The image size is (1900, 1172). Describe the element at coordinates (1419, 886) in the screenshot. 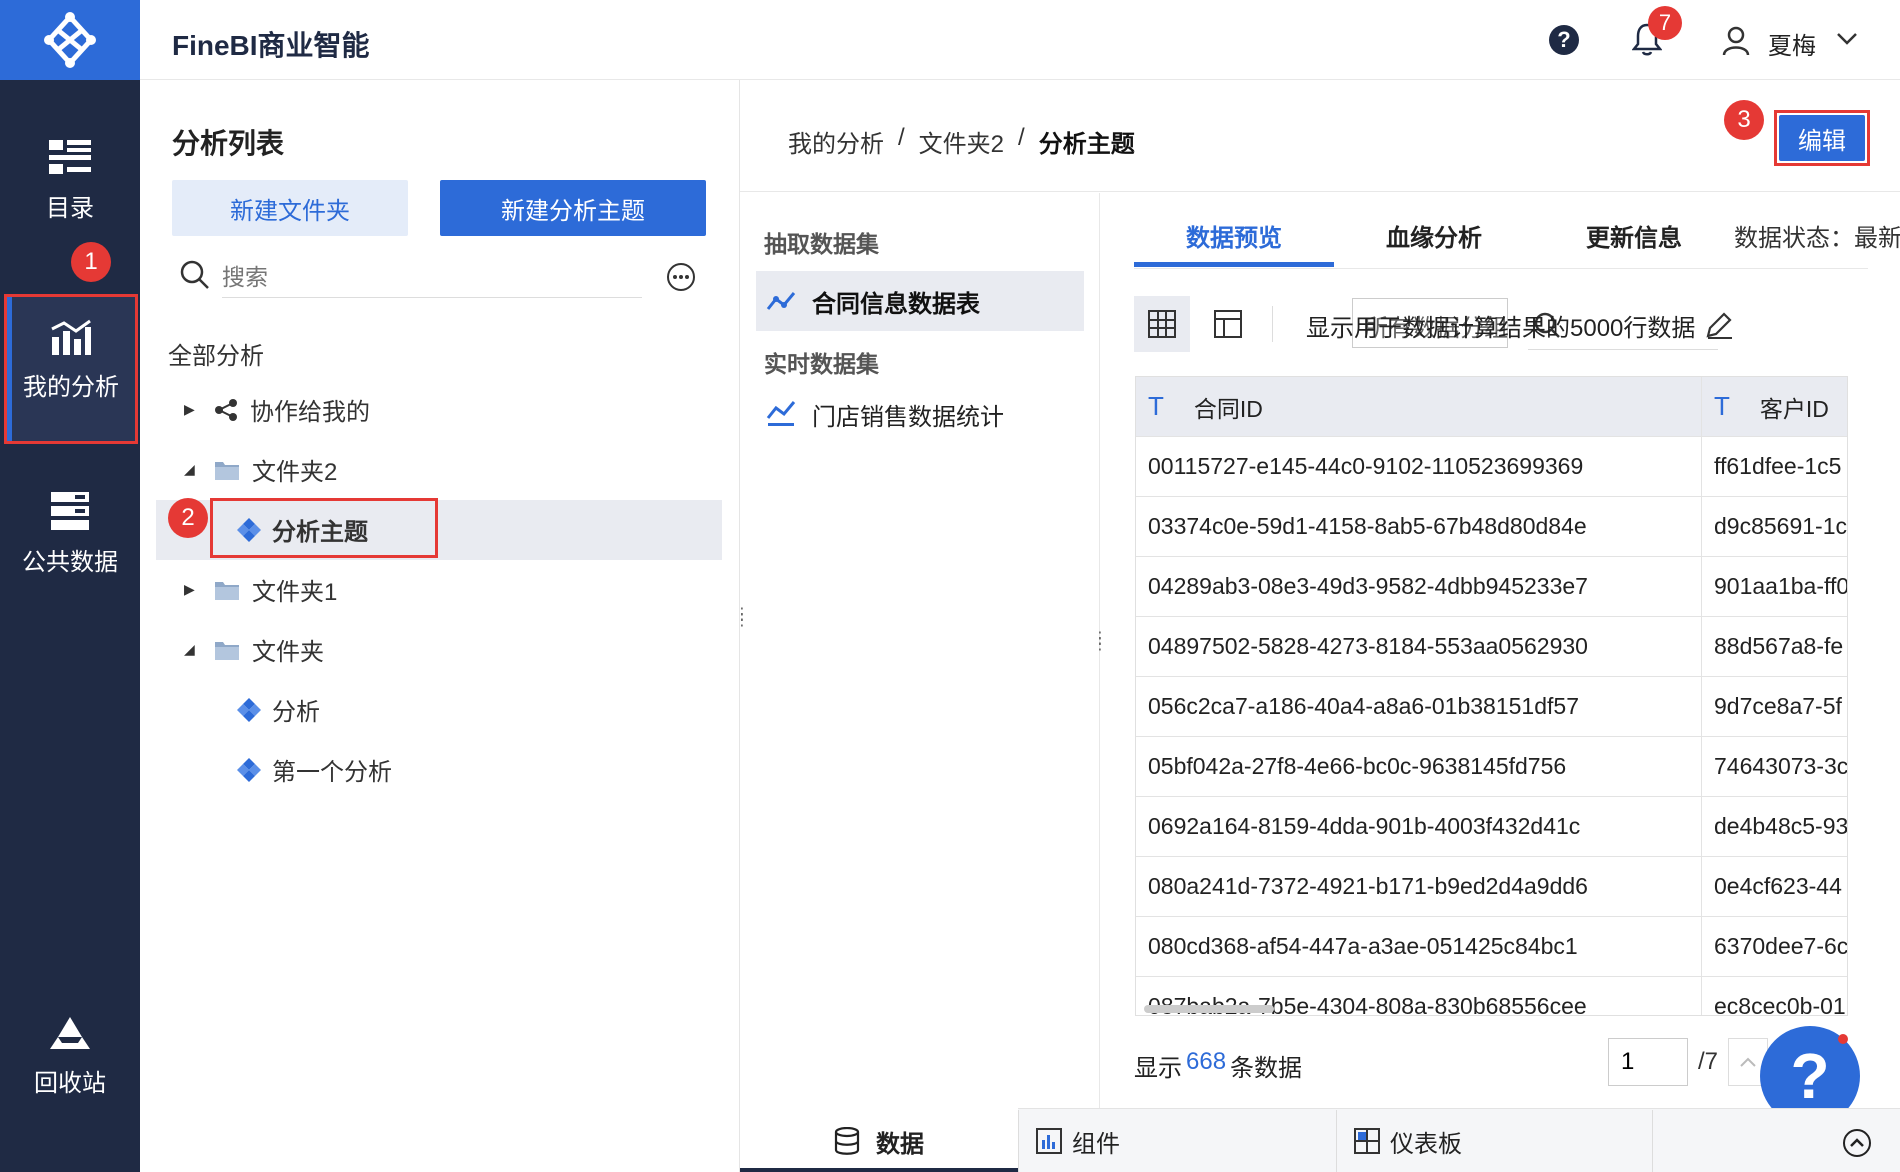

I see `cell-contract-id: 080a241d-7372-4921-b171-b9ed2d4a9dd6` at that location.